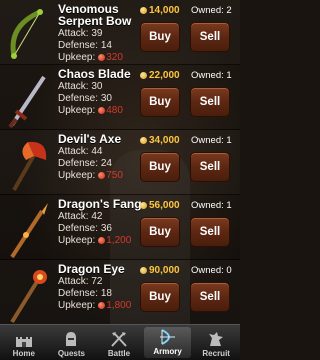 Image resolution: width=320 pixels, height=360 pixels. What do you see at coordinates (85, 45) in the screenshot?
I see `defense-stat: Defense: 14` at bounding box center [85, 45].